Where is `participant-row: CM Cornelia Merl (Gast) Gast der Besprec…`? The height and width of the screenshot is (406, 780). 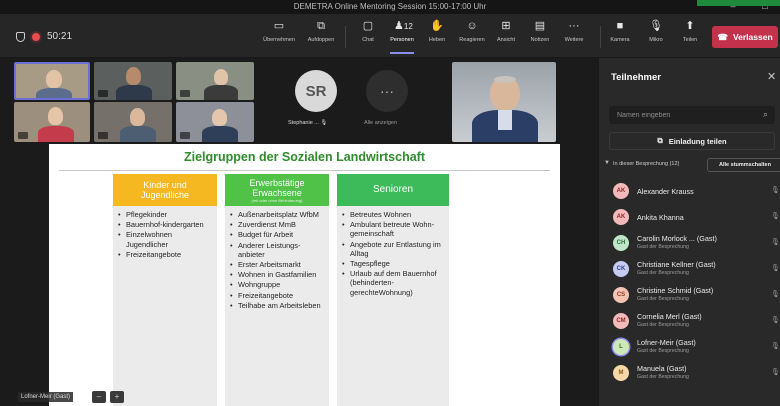 participant-row: CM Cornelia Merl (Gast) Gast der Besprec… is located at coordinates (689, 321).